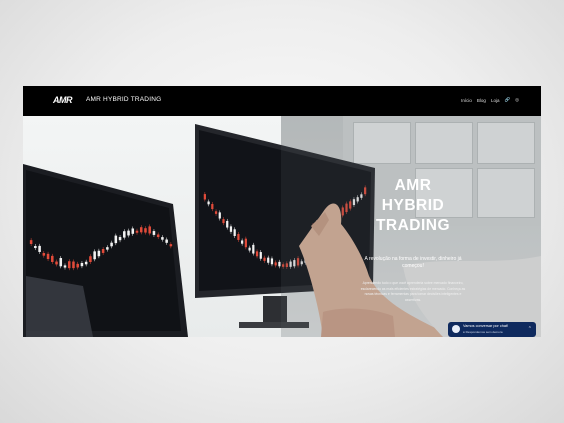 The height and width of the screenshot is (423, 564). What do you see at coordinates (490, 100) in the screenshot?
I see `nav-links: Início Blog Loja 🔗 ◎` at bounding box center [490, 100].